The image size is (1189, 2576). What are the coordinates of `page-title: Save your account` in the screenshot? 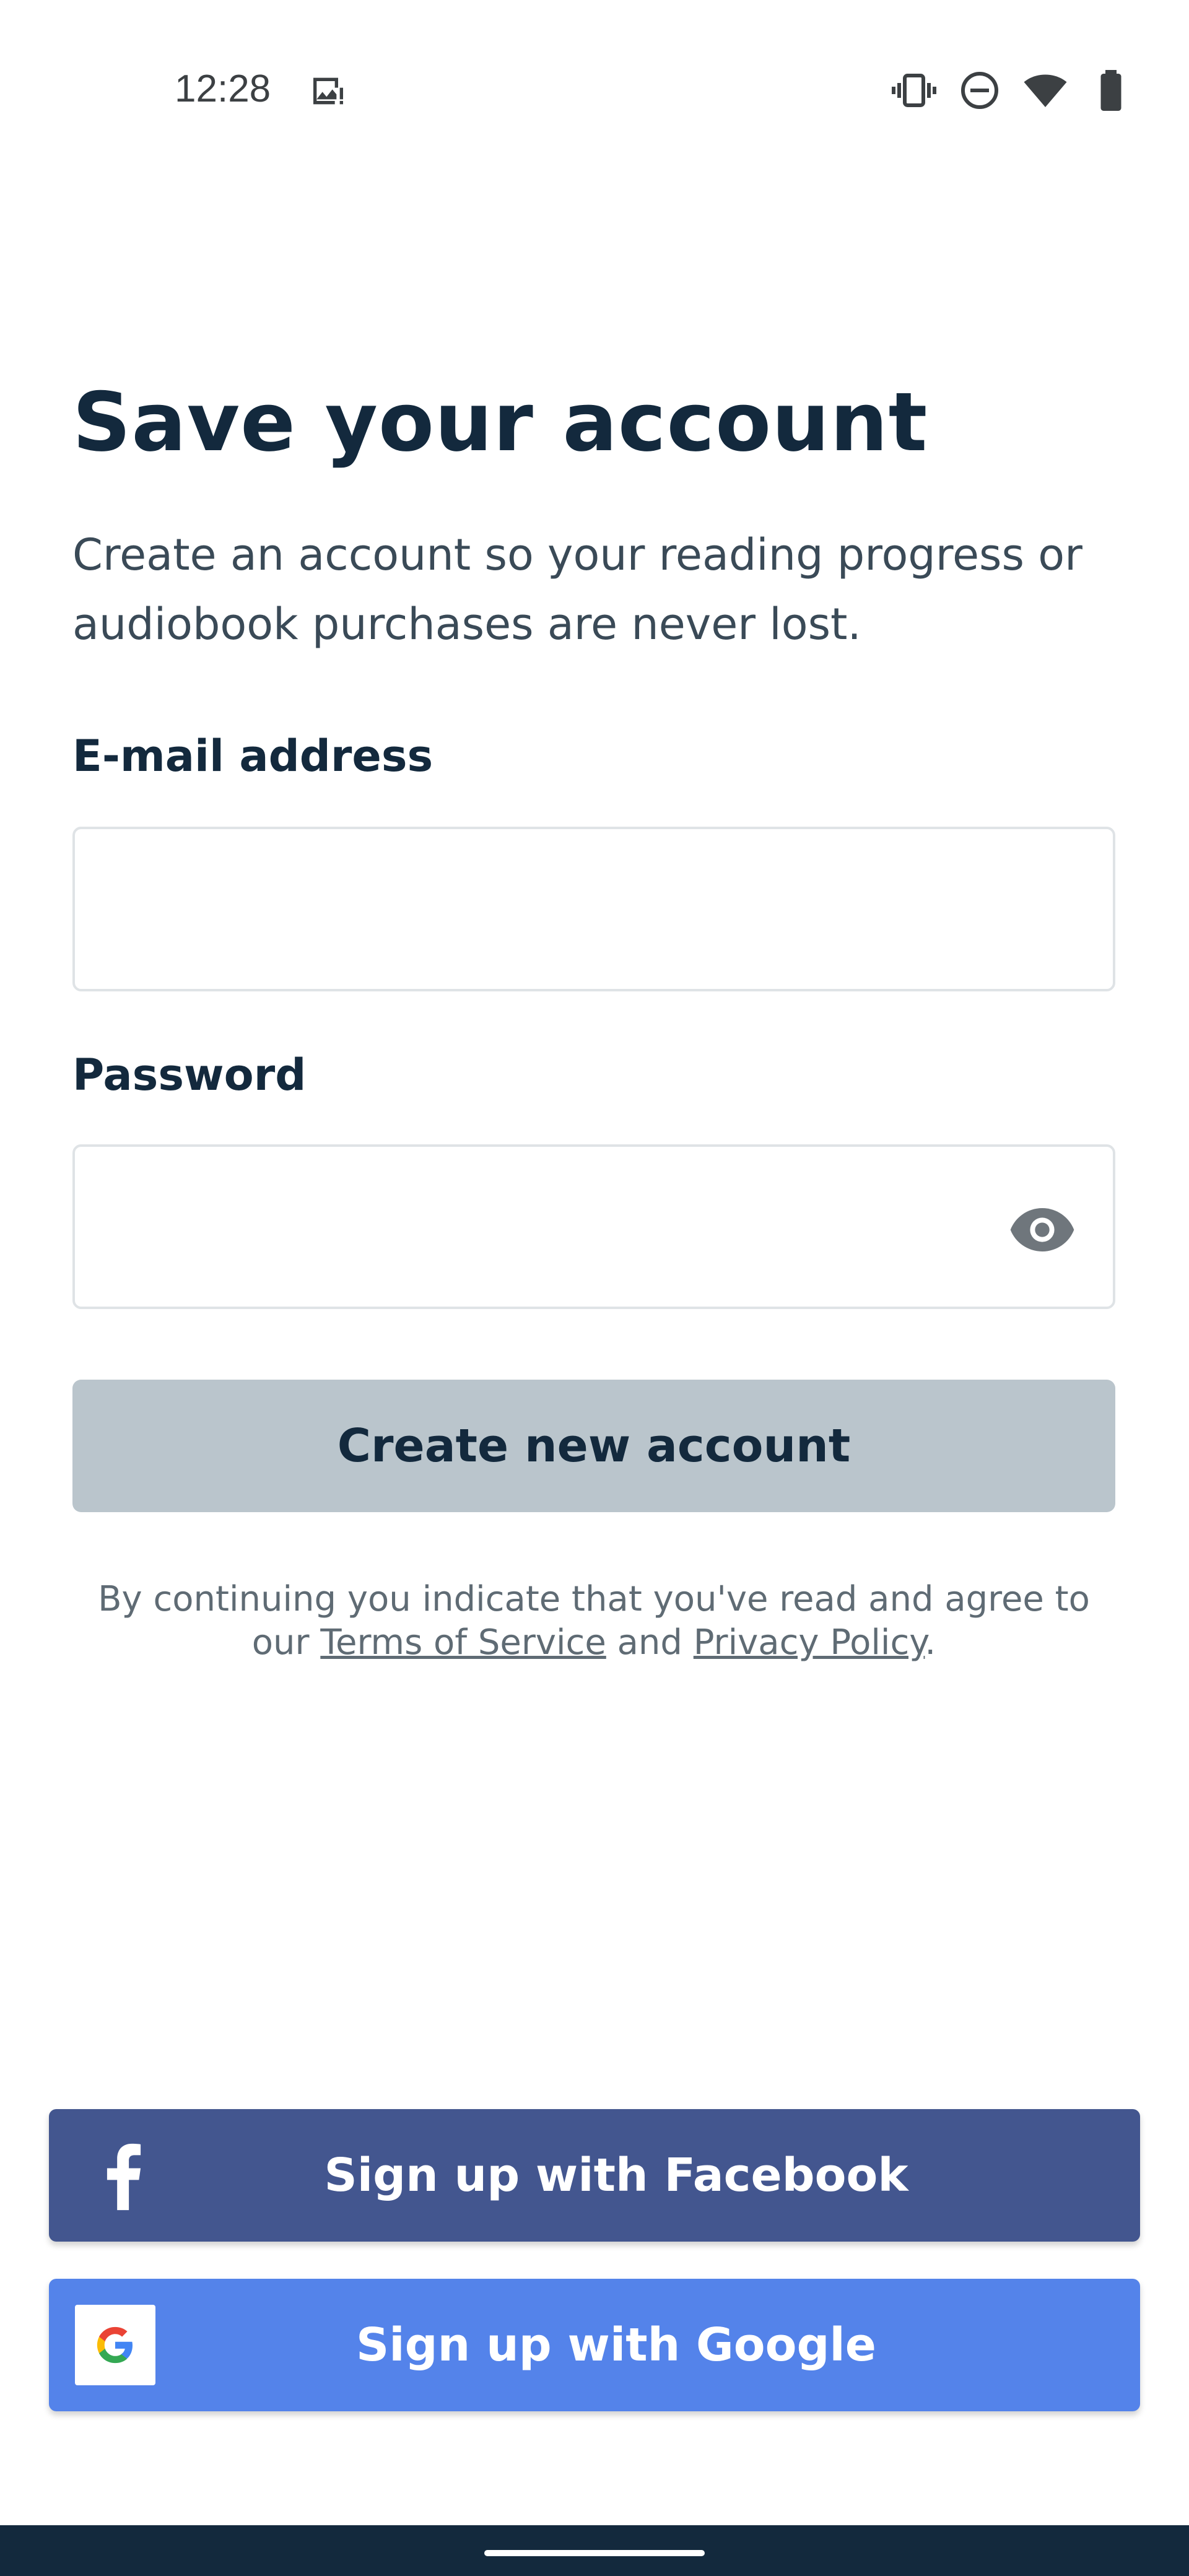 It's located at (500, 422).